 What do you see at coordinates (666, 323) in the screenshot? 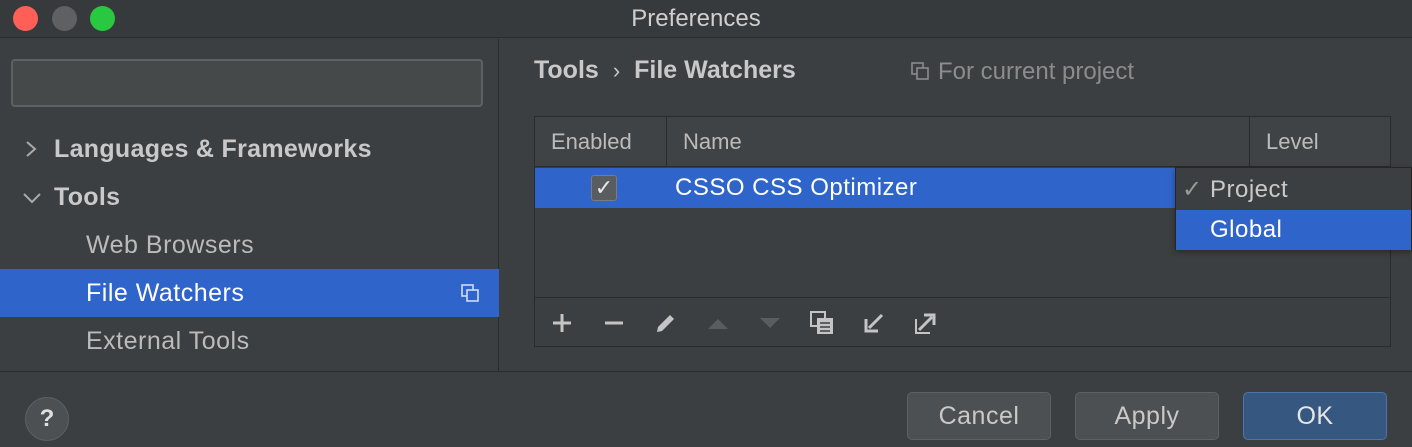
I see `edit-icon` at bounding box center [666, 323].